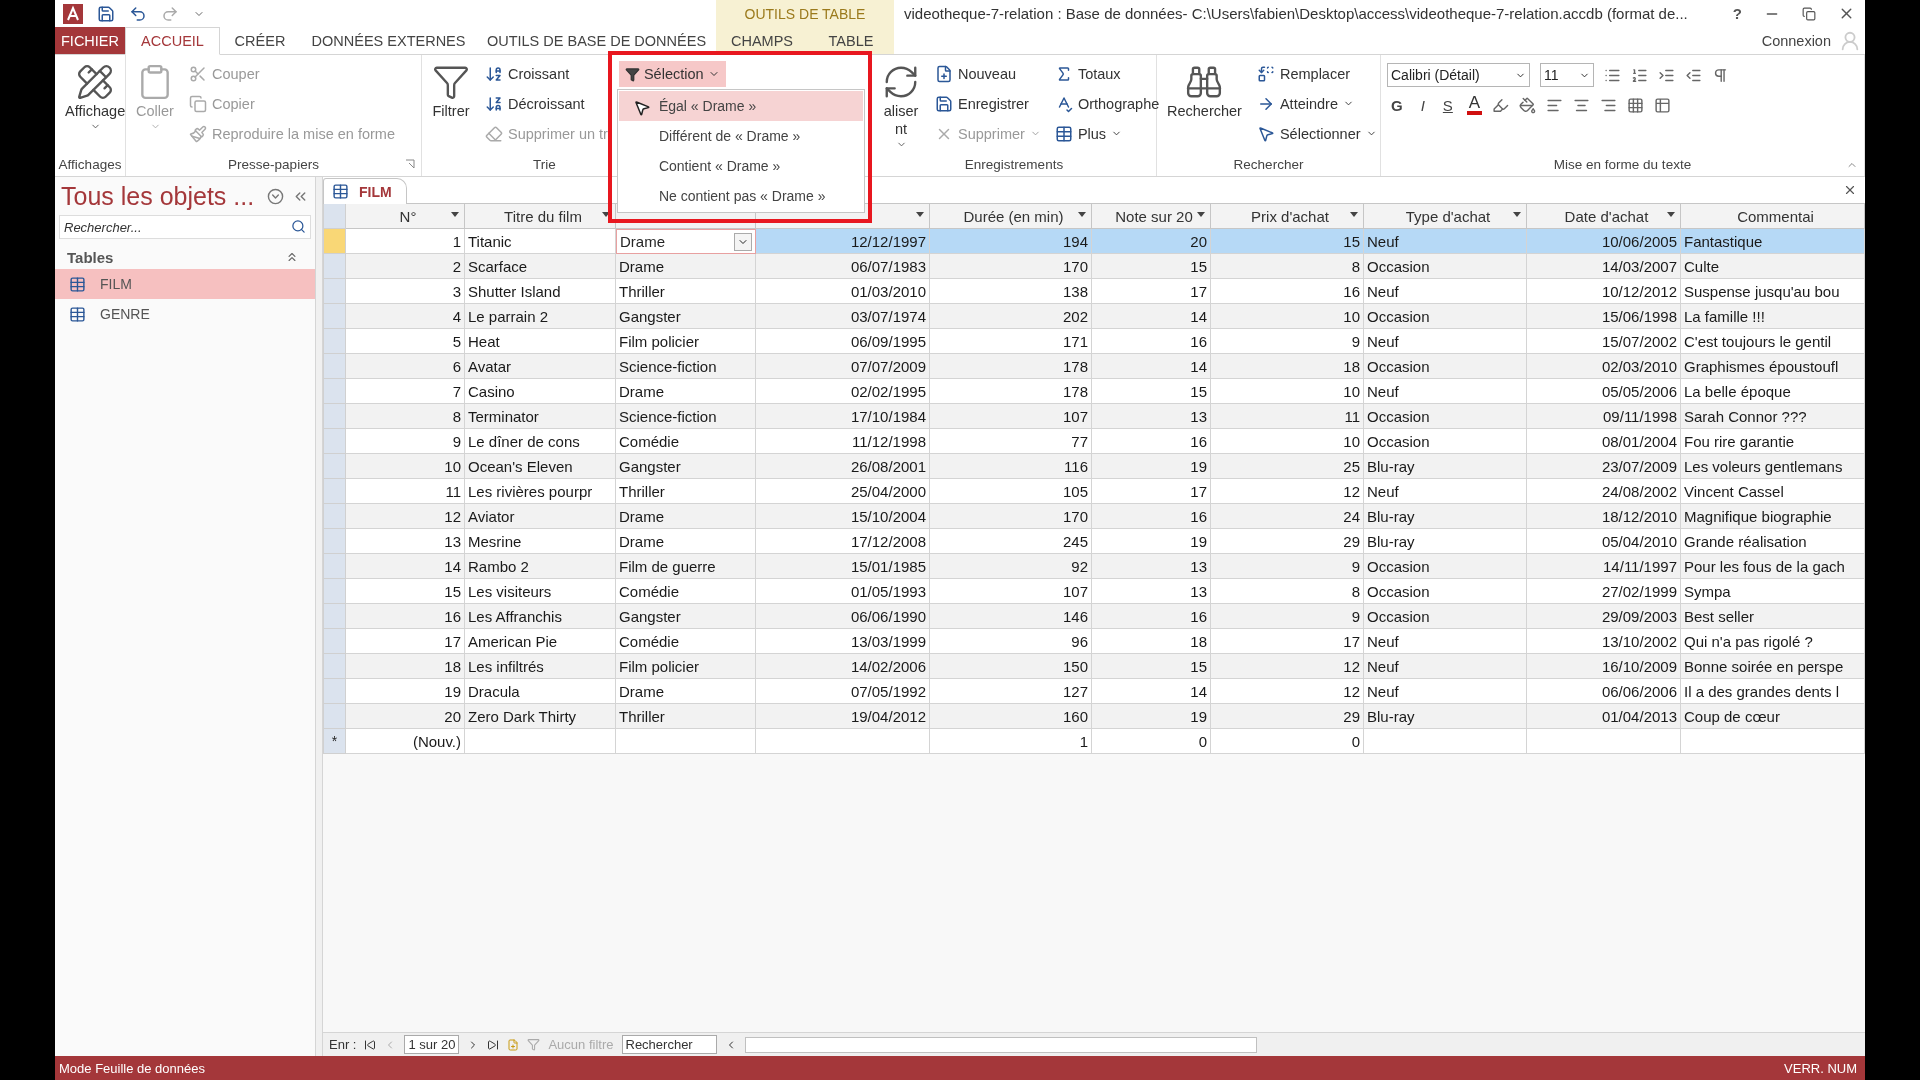 This screenshot has width=1920, height=1080. What do you see at coordinates (1316, 133) in the screenshot?
I see `ribbon-button: Sélectionner` at bounding box center [1316, 133].